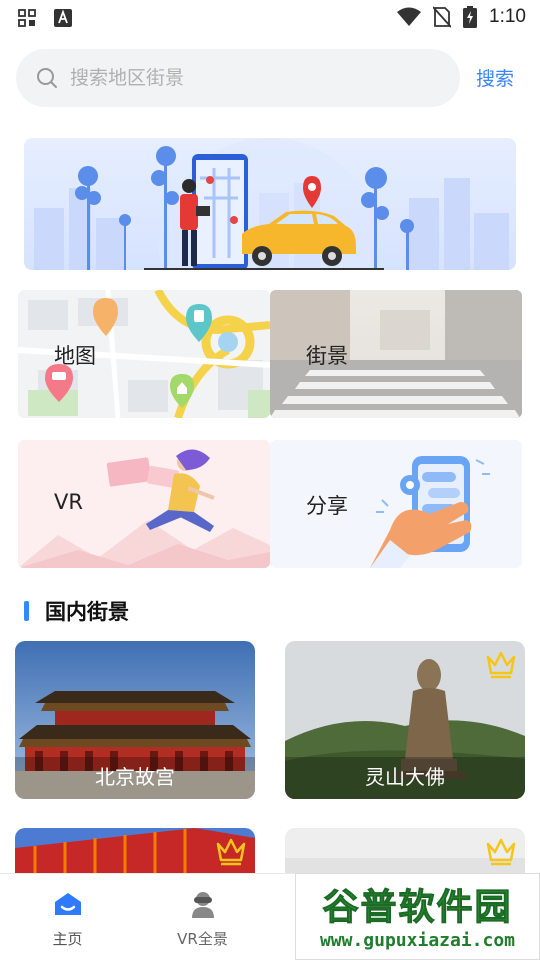 Image resolution: width=540 pixels, height=960 pixels. I want to click on search-bar, so click(238, 78).